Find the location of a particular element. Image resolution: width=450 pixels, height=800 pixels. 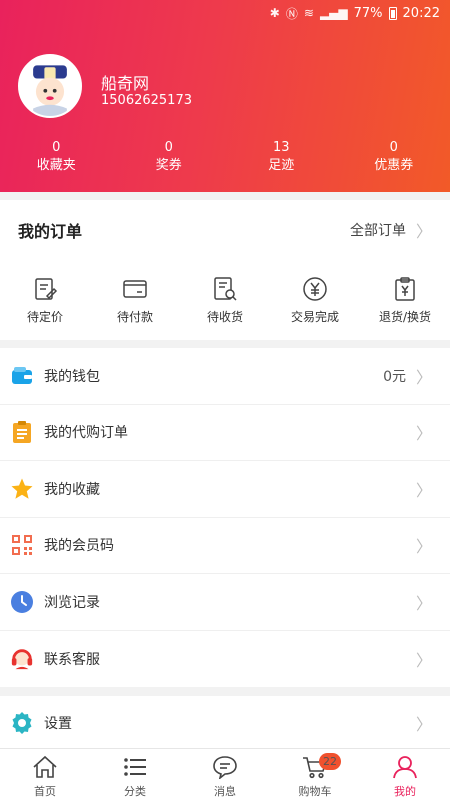

order-pending-price: 待定价 is located at coordinates (45, 300).